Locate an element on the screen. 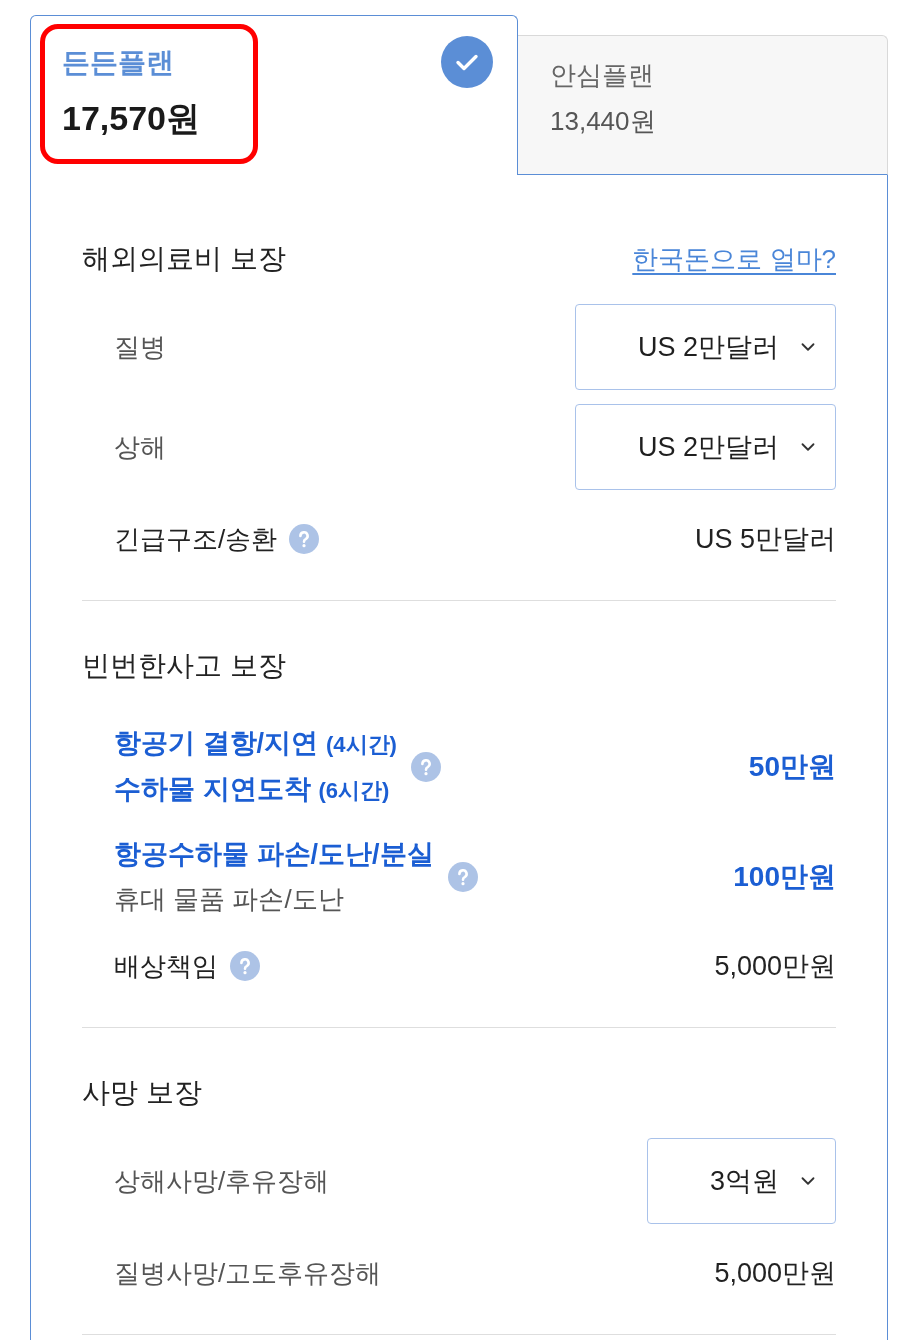  section-title: 사망 보장 is located at coordinates (142, 1093).